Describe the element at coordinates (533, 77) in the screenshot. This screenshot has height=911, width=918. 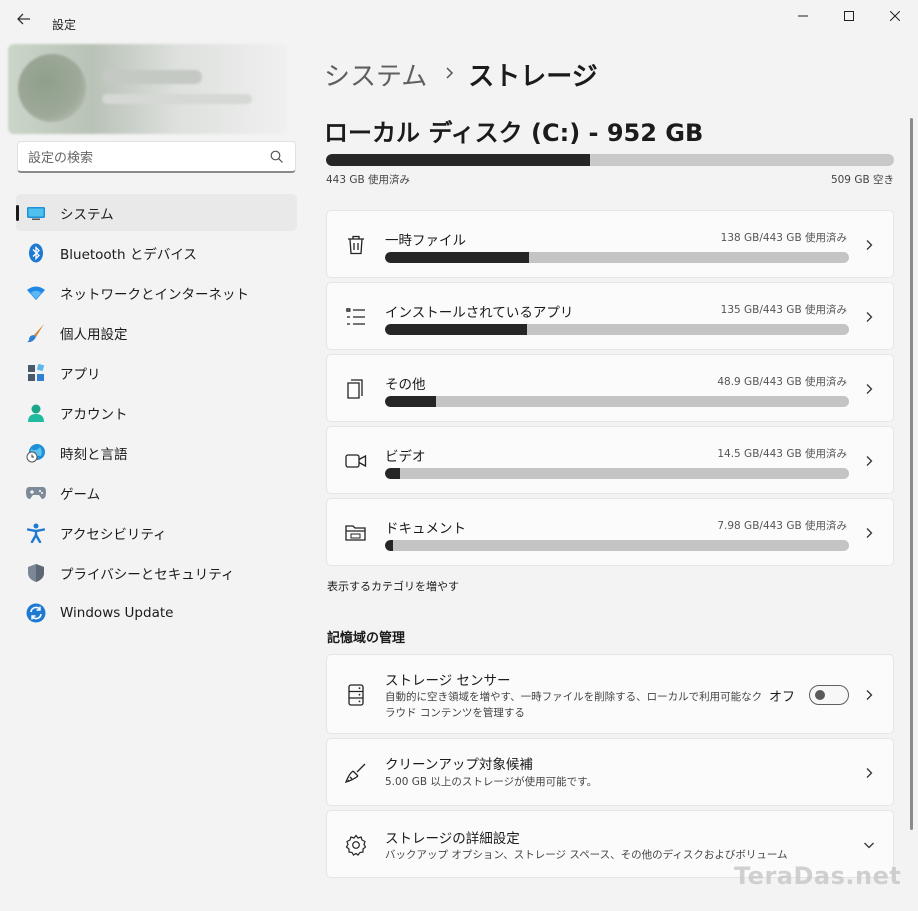
I see `page-title: ストレージ` at that location.